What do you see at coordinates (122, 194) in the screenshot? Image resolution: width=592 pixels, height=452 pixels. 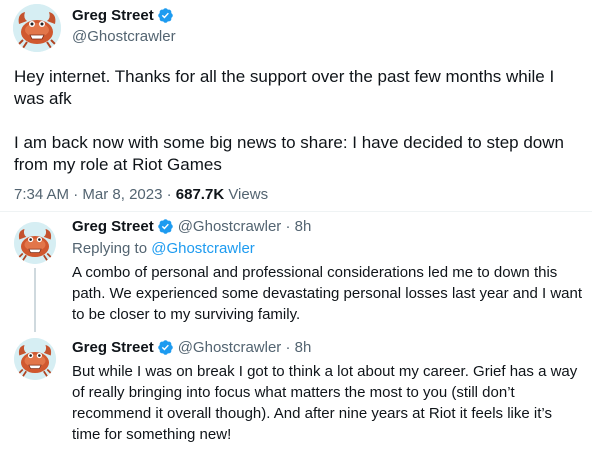 I see `tweet-date: Mar 8, 2023` at bounding box center [122, 194].